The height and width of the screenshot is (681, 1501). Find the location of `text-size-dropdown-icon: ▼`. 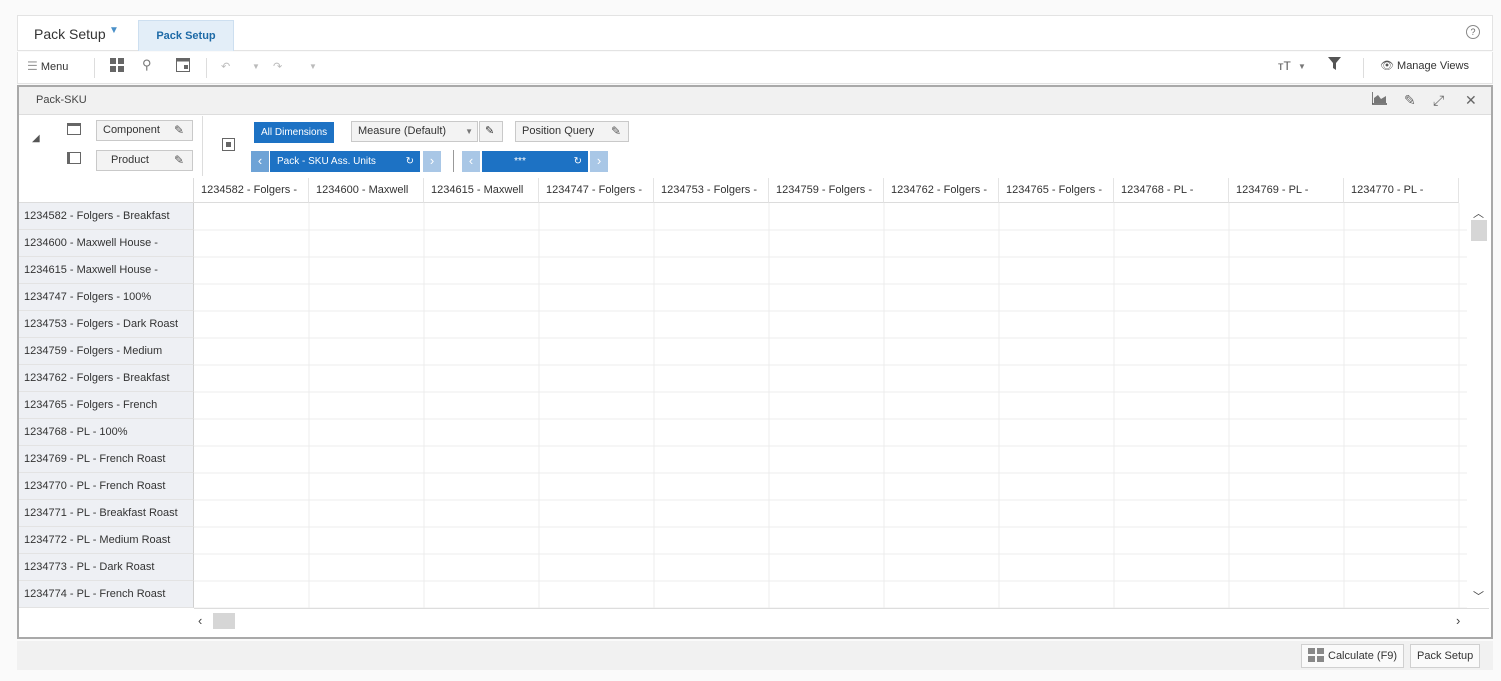

text-size-dropdown-icon: ▼ is located at coordinates (1302, 66).